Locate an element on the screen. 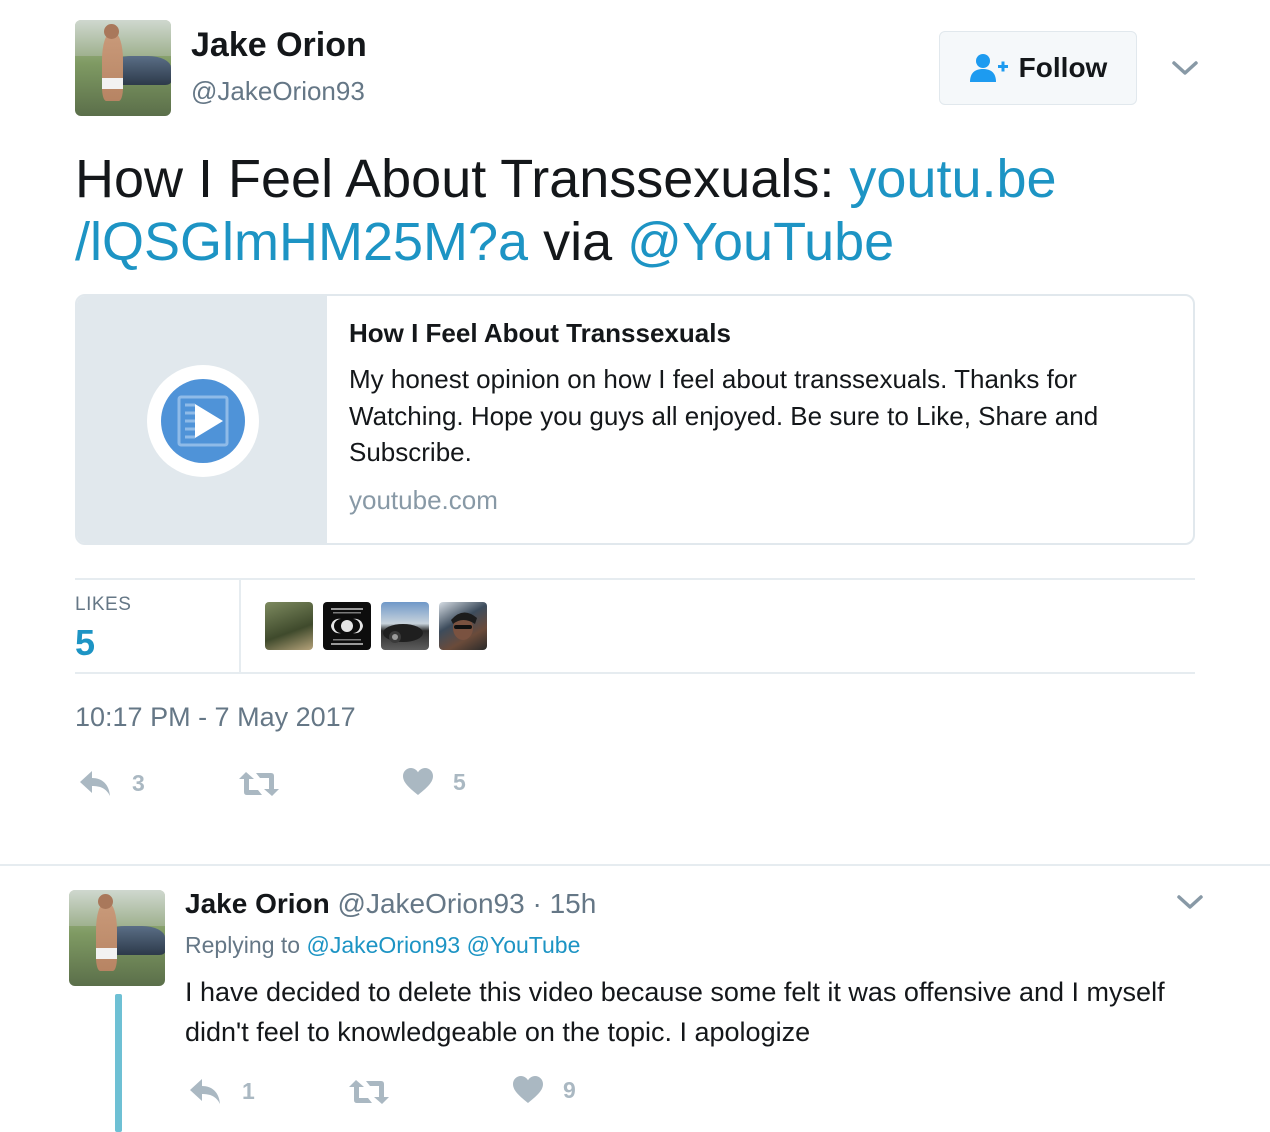 The image size is (1270, 1132). reply-count: 1 is located at coordinates (248, 1090).